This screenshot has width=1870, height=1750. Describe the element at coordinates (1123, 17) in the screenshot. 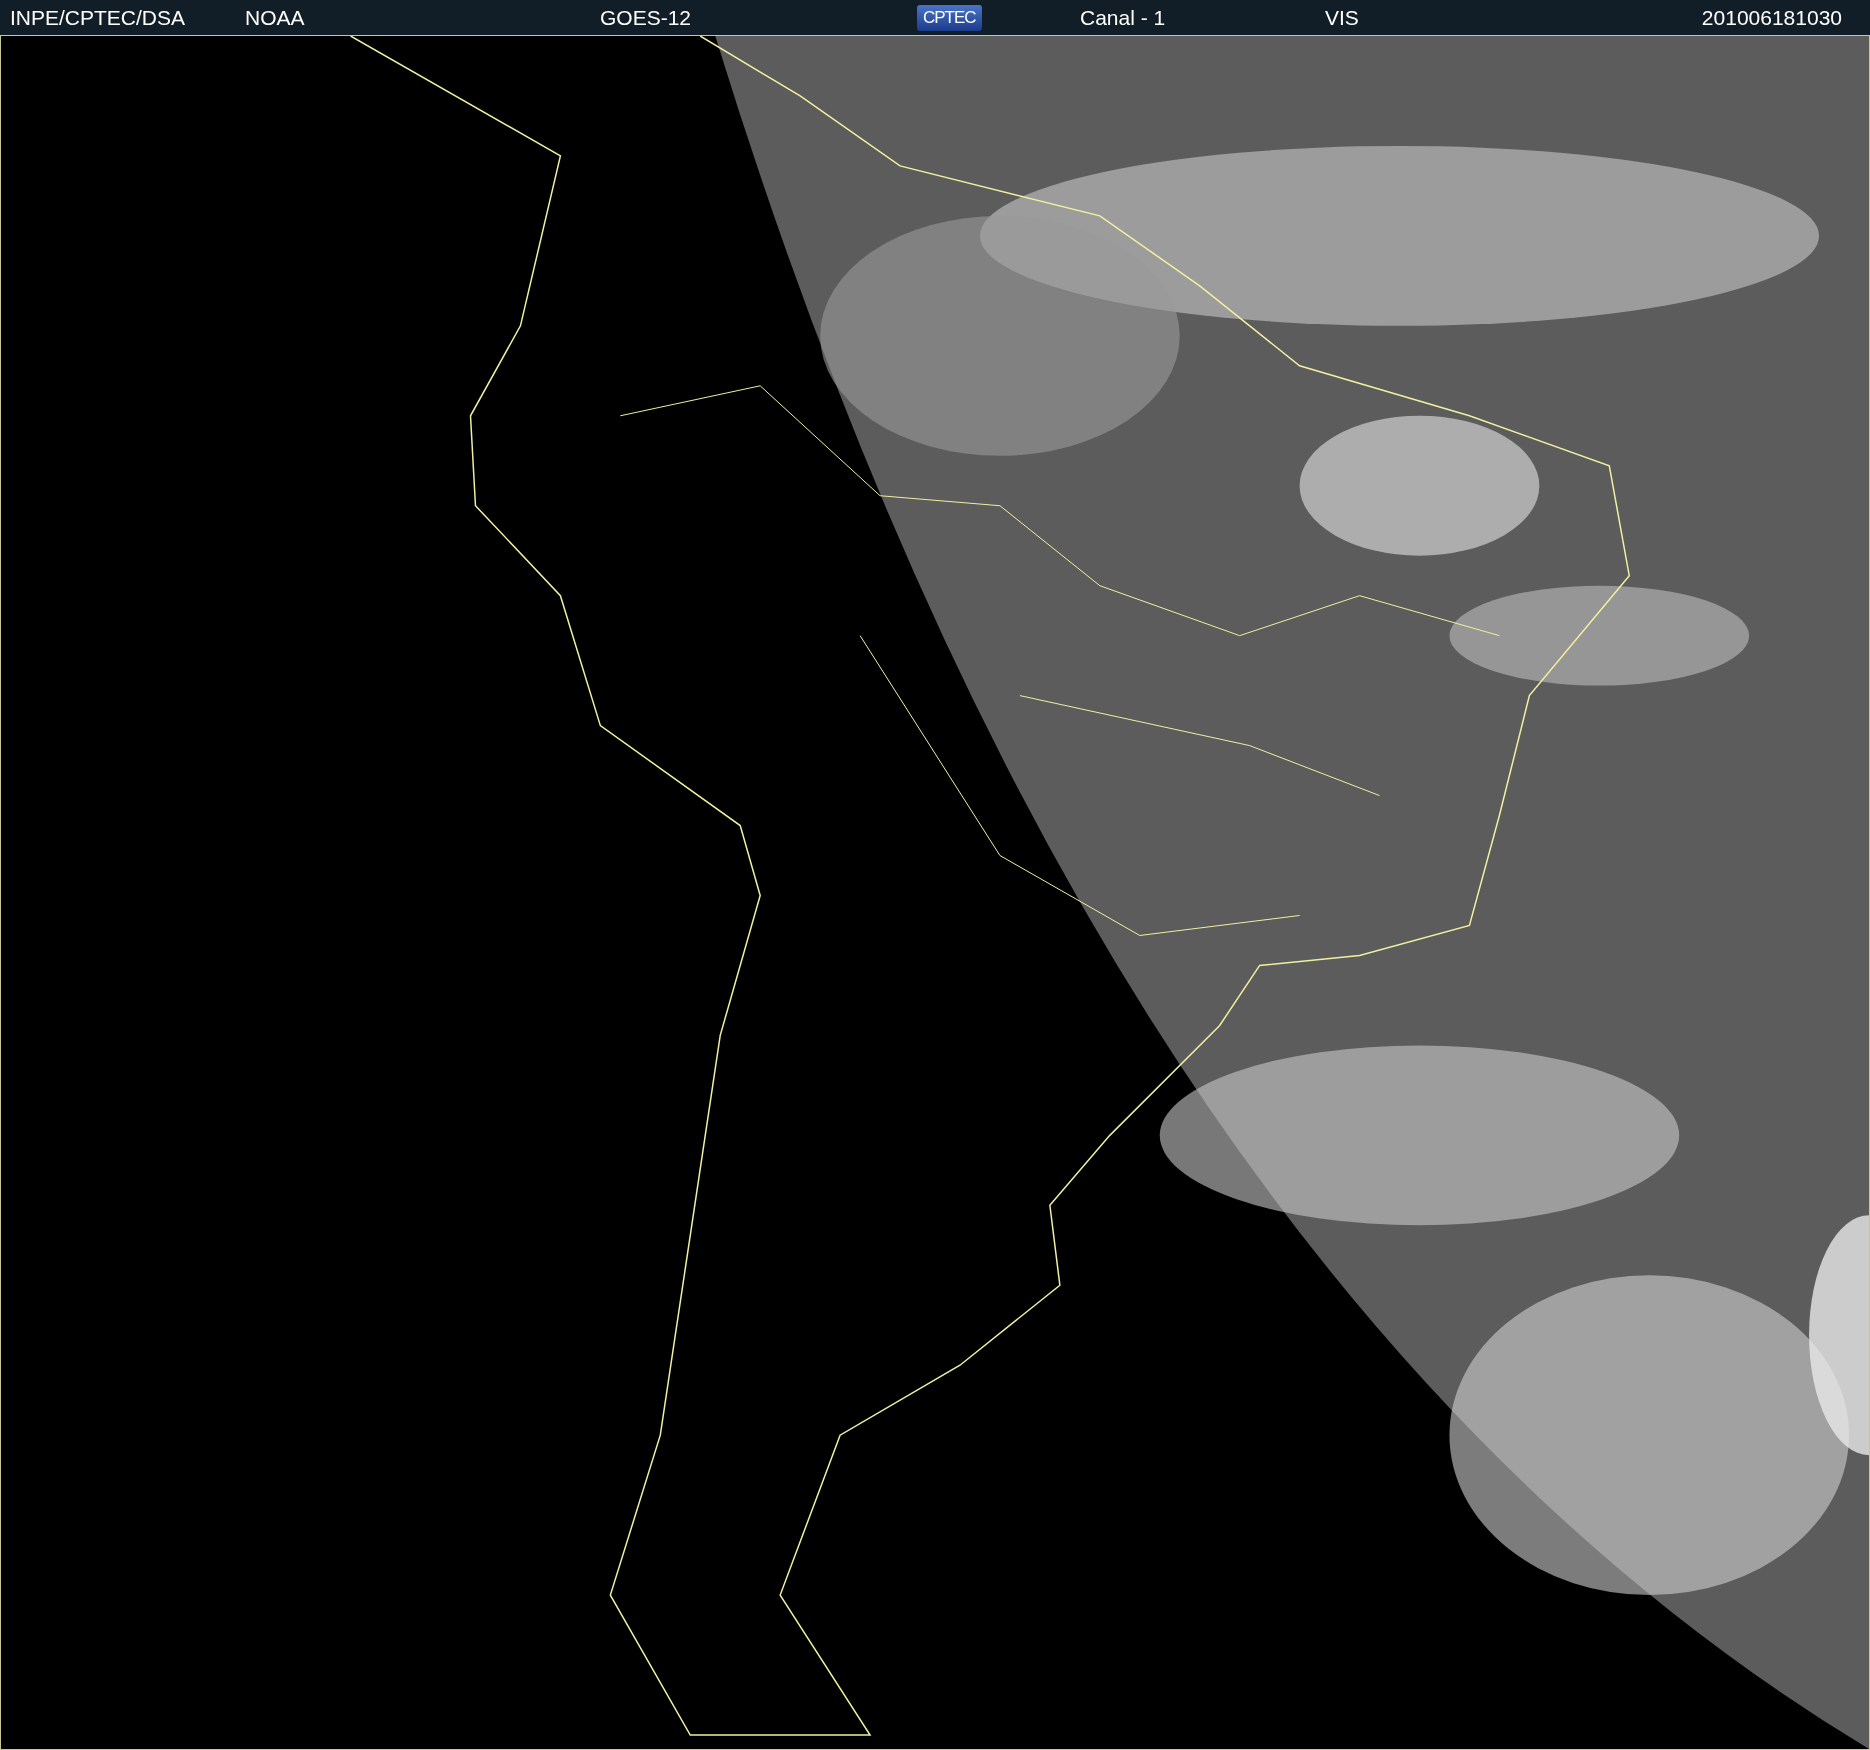

I see `header-label: Canal - 1` at that location.